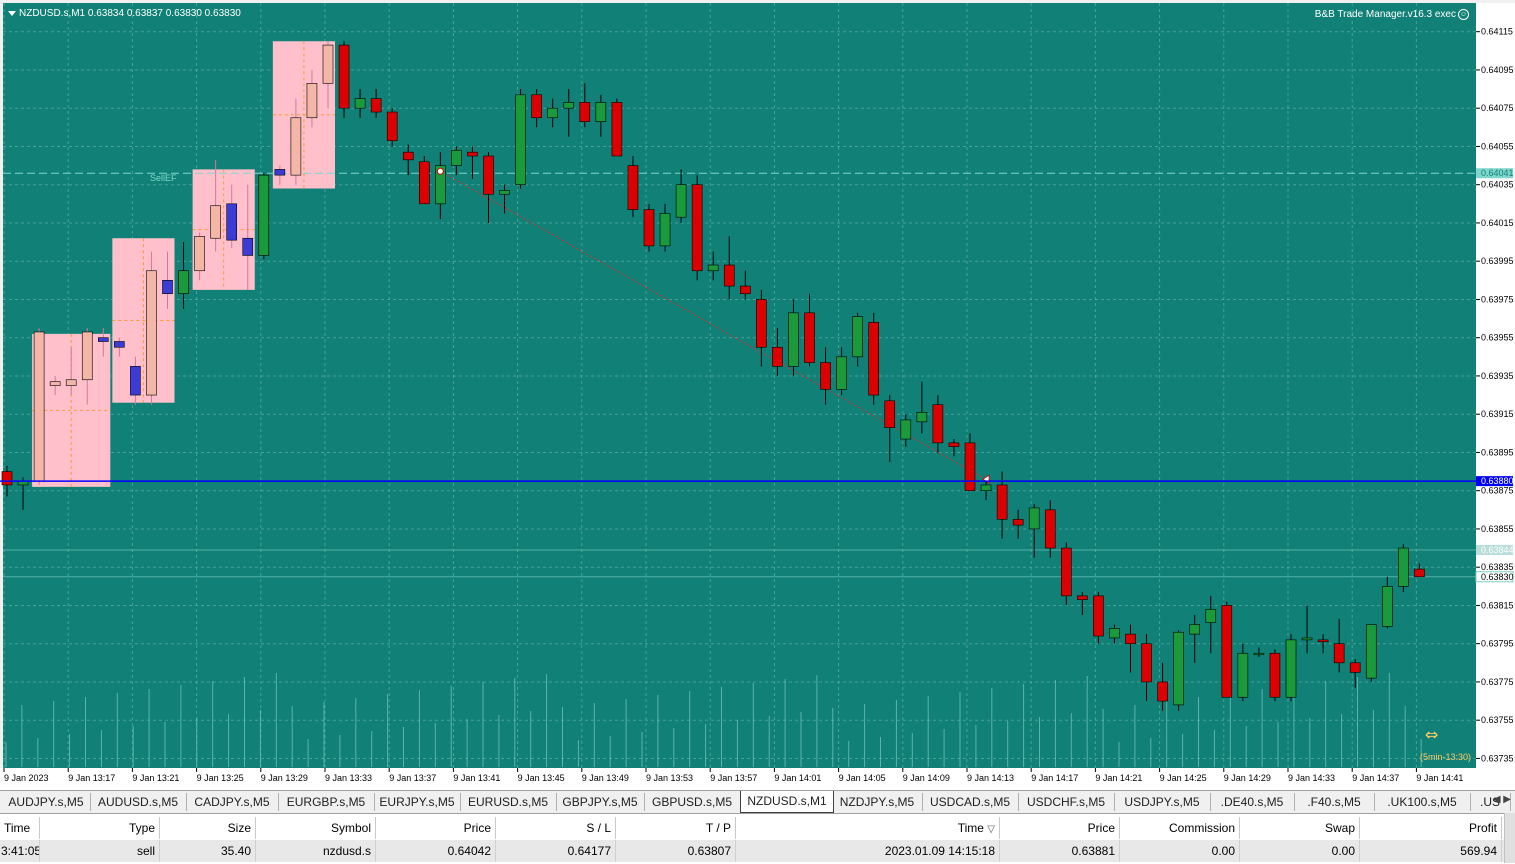  What do you see at coordinates (1180, 828) in the screenshot?
I see `header-commission: Commission` at bounding box center [1180, 828].